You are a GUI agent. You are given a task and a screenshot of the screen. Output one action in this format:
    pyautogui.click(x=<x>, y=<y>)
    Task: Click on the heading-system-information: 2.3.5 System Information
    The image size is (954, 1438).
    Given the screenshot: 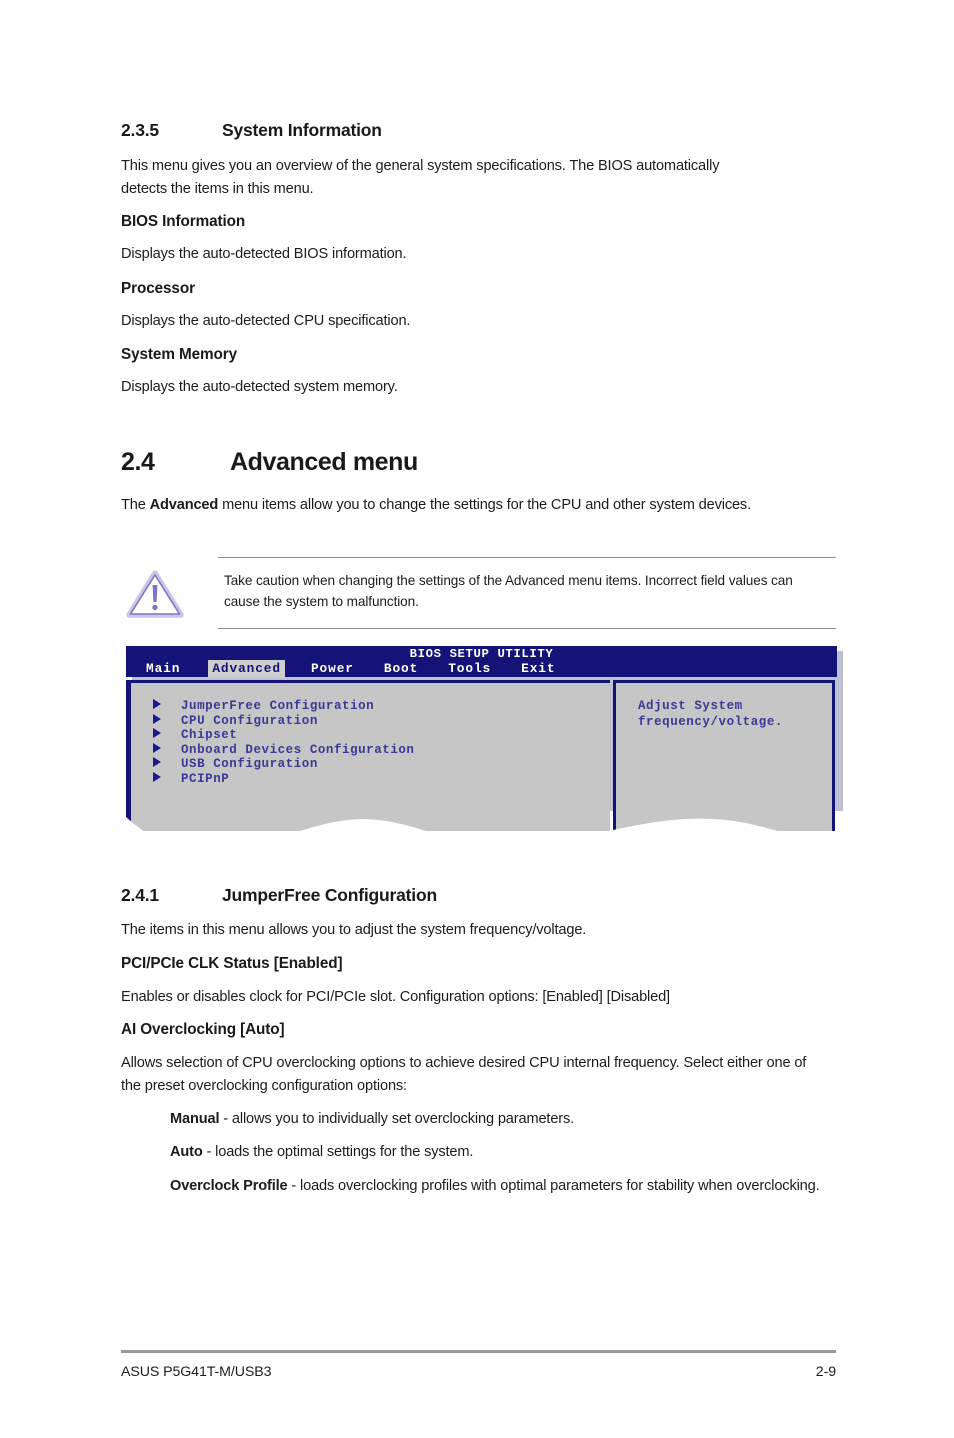 What is the action you would take?
    pyautogui.click(x=251, y=130)
    